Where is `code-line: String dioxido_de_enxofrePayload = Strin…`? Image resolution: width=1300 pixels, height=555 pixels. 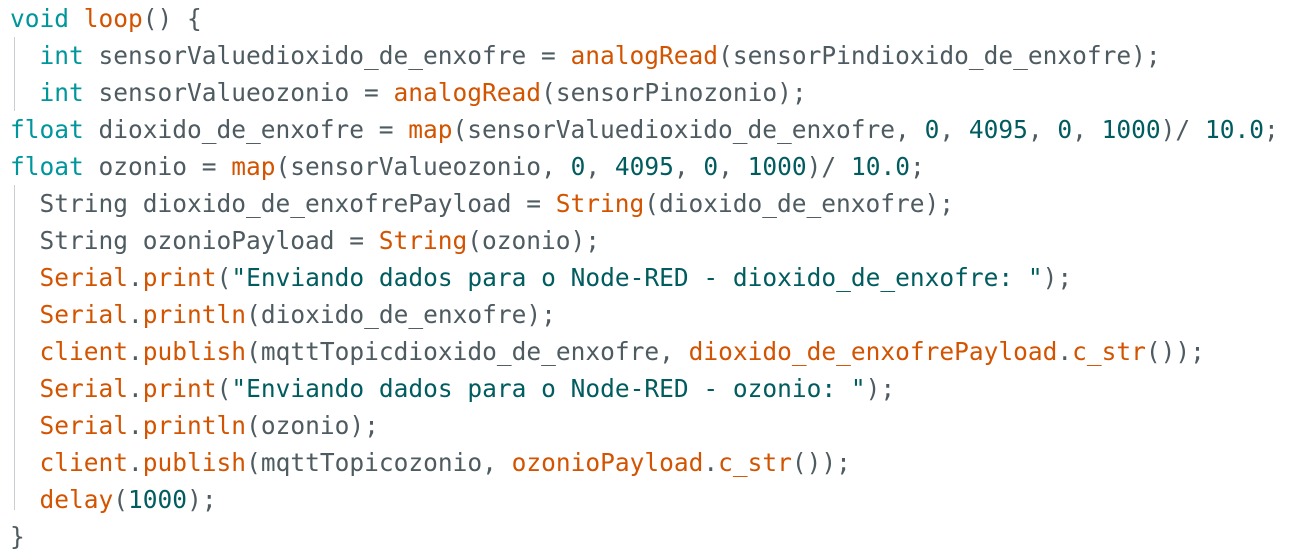 code-line: String dioxido_de_enxofrePayload = Strin… is located at coordinates (482, 203).